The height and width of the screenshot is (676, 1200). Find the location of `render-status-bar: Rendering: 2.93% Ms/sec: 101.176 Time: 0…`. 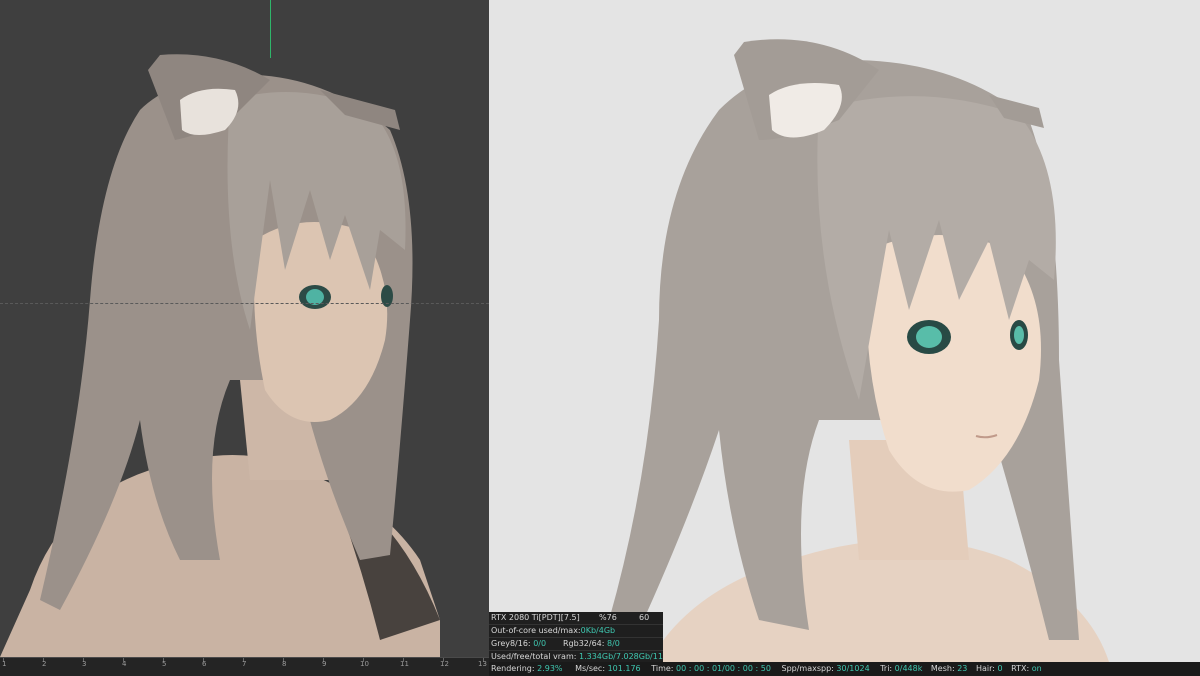

render-status-bar: Rendering: 2.93% Ms/sec: 101.176 Time: 0… is located at coordinates (844, 668).